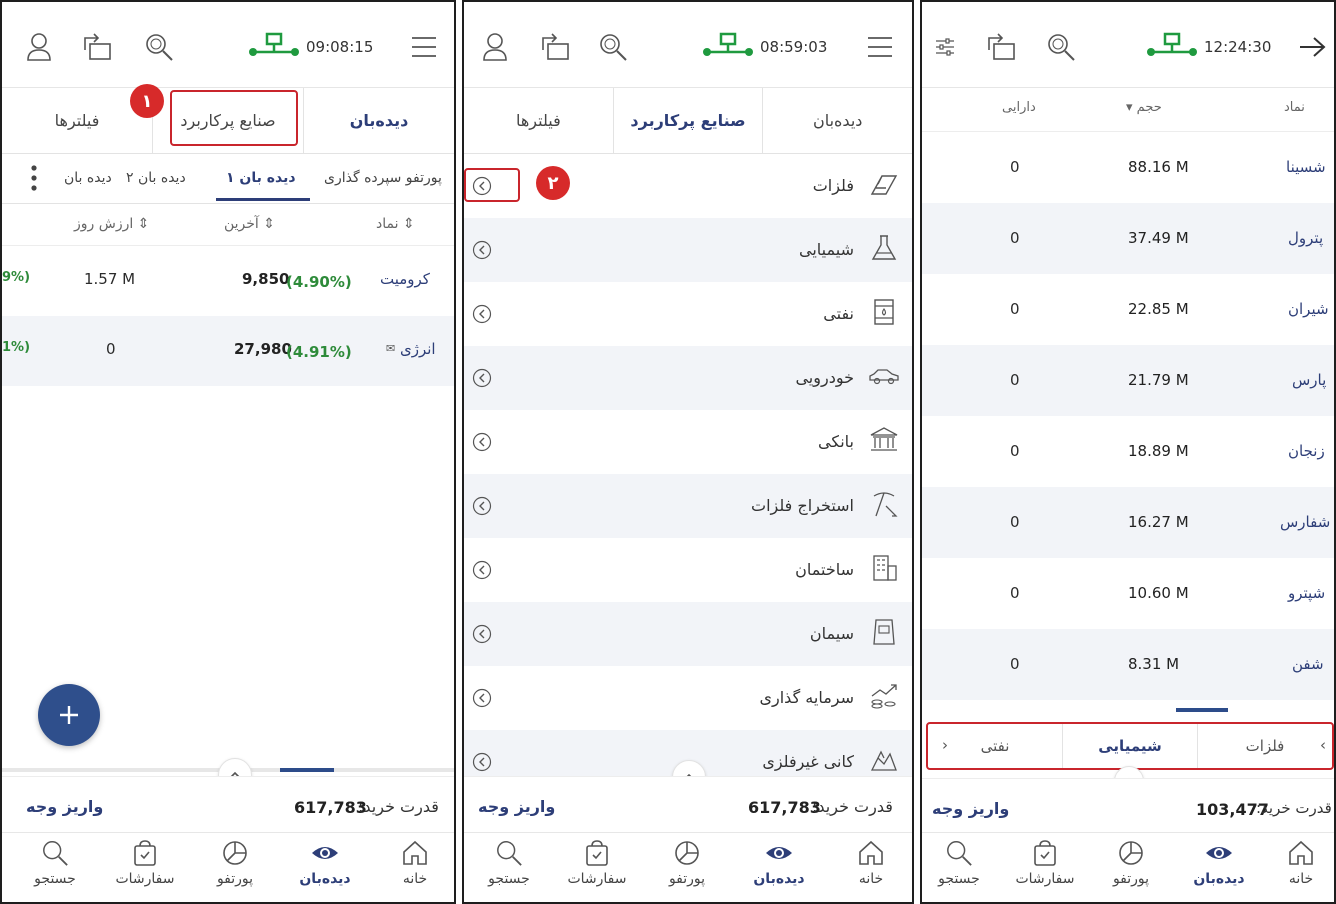 The image size is (1336, 904). Describe the element at coordinates (884, 570) in the screenshot. I see `building-icon` at that location.